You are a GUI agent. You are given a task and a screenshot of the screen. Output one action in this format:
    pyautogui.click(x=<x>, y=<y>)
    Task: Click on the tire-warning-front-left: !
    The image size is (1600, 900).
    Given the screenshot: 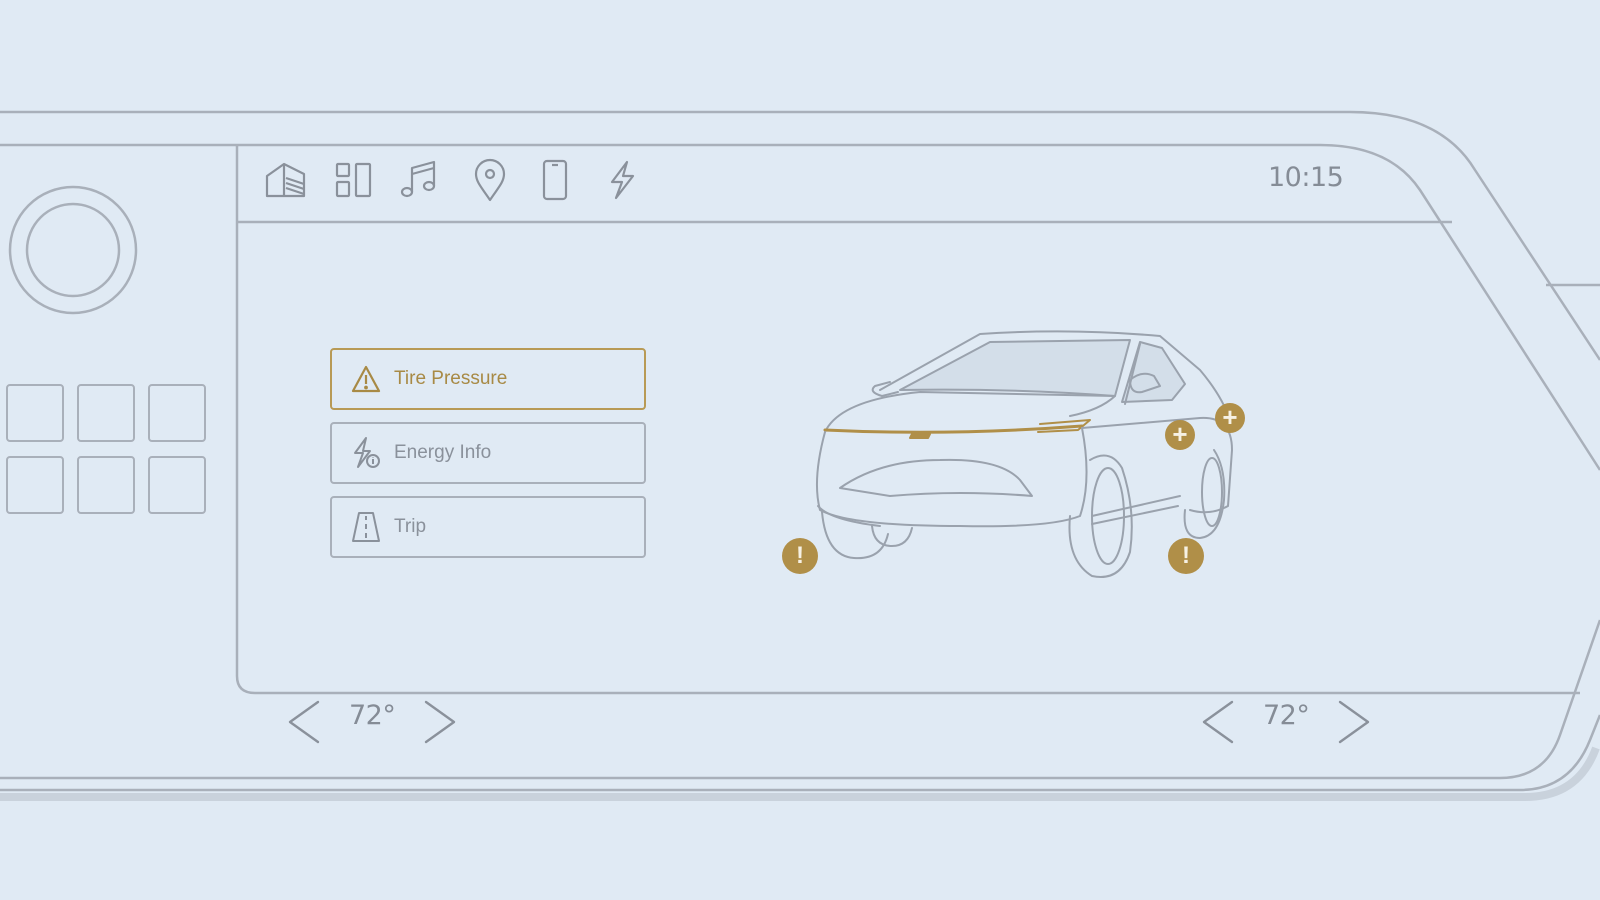 What is the action you would take?
    pyautogui.click(x=800, y=556)
    